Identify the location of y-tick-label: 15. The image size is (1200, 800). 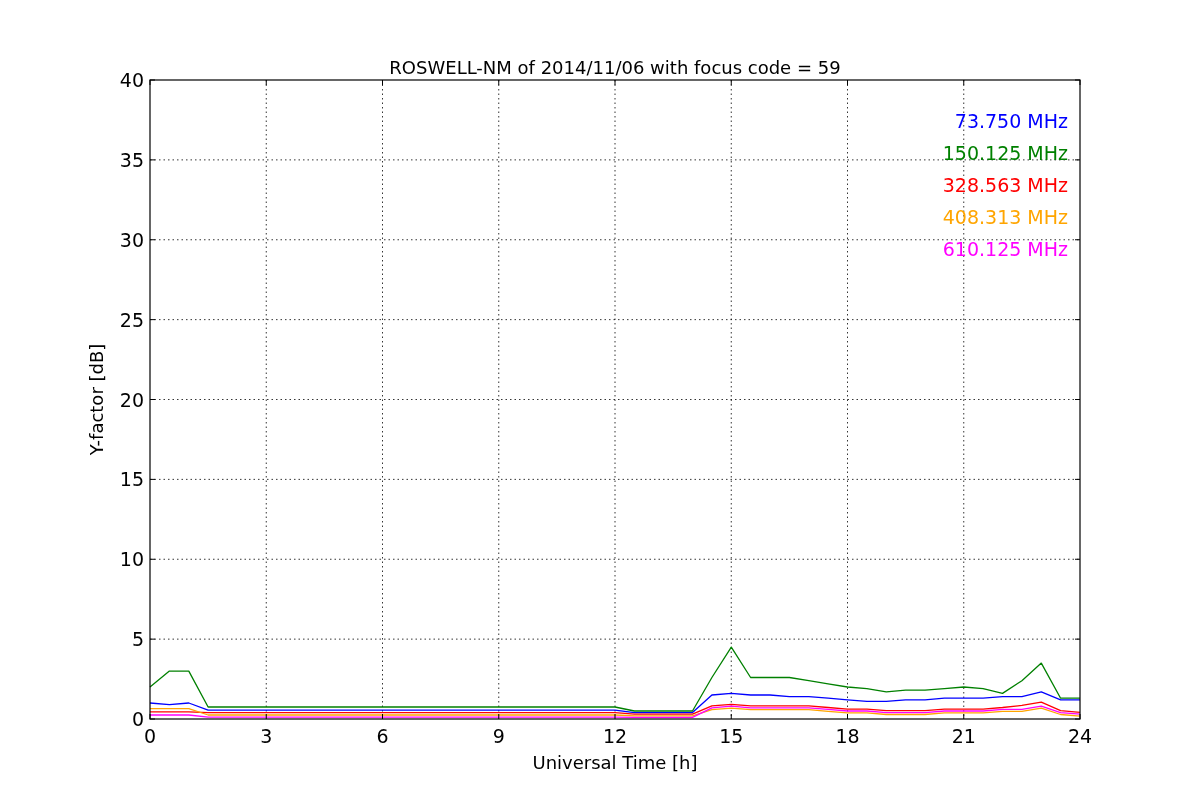
(131, 479).